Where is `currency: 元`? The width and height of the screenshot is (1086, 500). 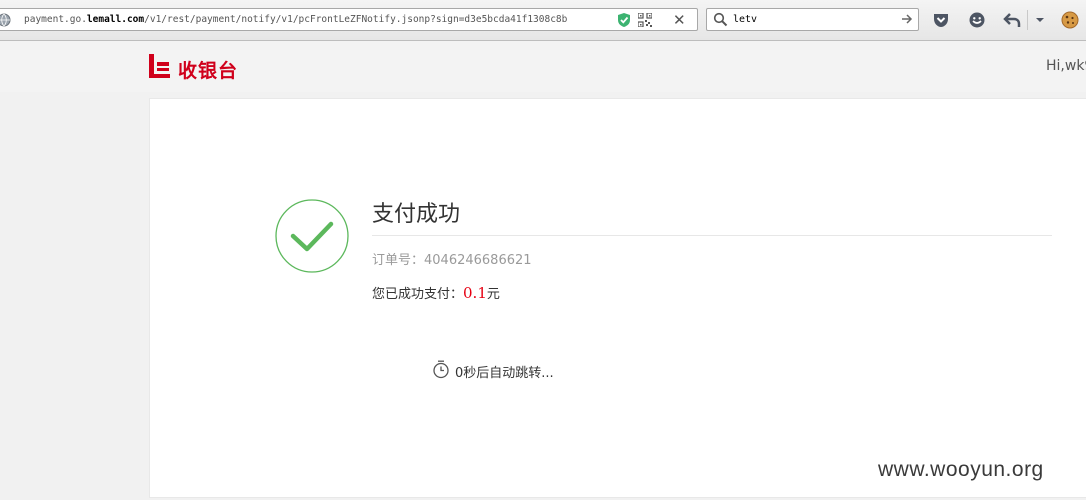
currency: 元 is located at coordinates (493, 294).